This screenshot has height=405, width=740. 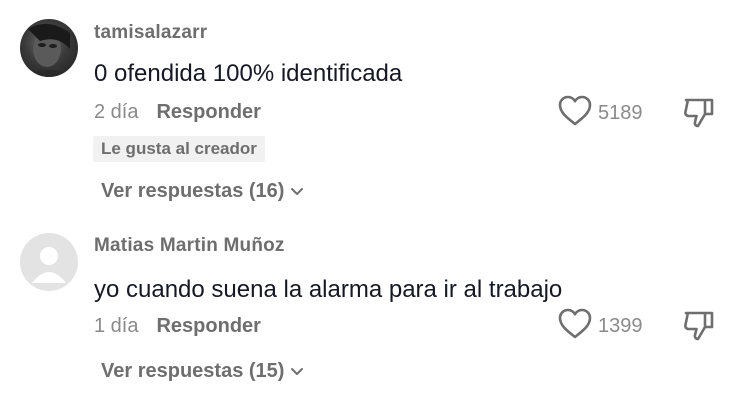 I want to click on view-replies-button: Ver respuestas (16), so click(x=202, y=191).